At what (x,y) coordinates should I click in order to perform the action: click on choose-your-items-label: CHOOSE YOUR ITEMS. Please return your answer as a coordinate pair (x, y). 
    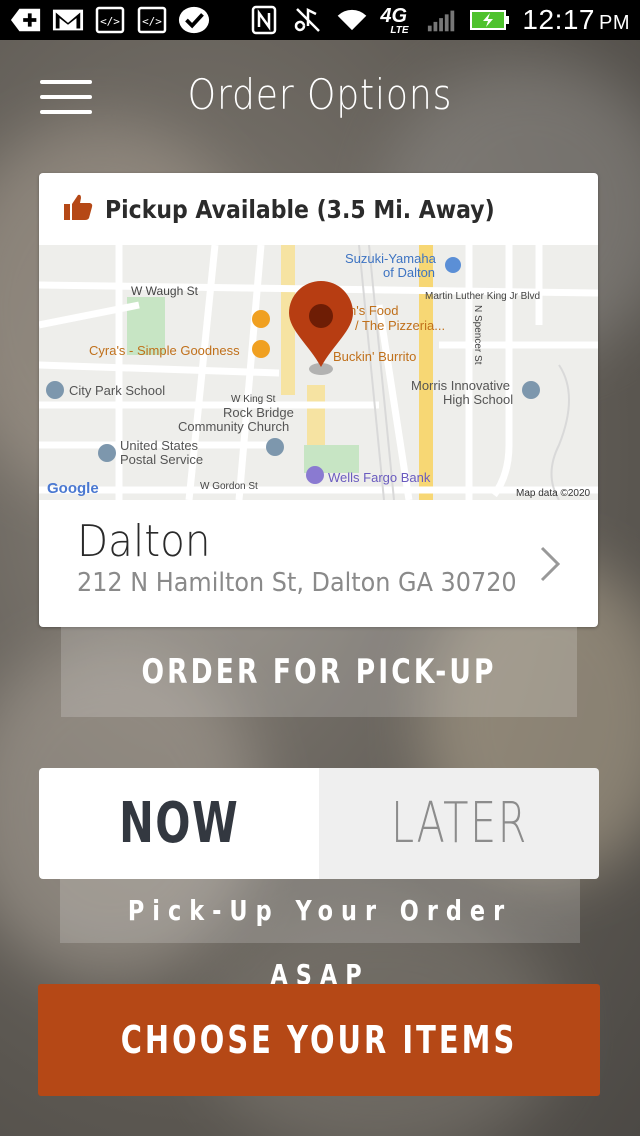
    Looking at the image, I should click on (319, 1040).